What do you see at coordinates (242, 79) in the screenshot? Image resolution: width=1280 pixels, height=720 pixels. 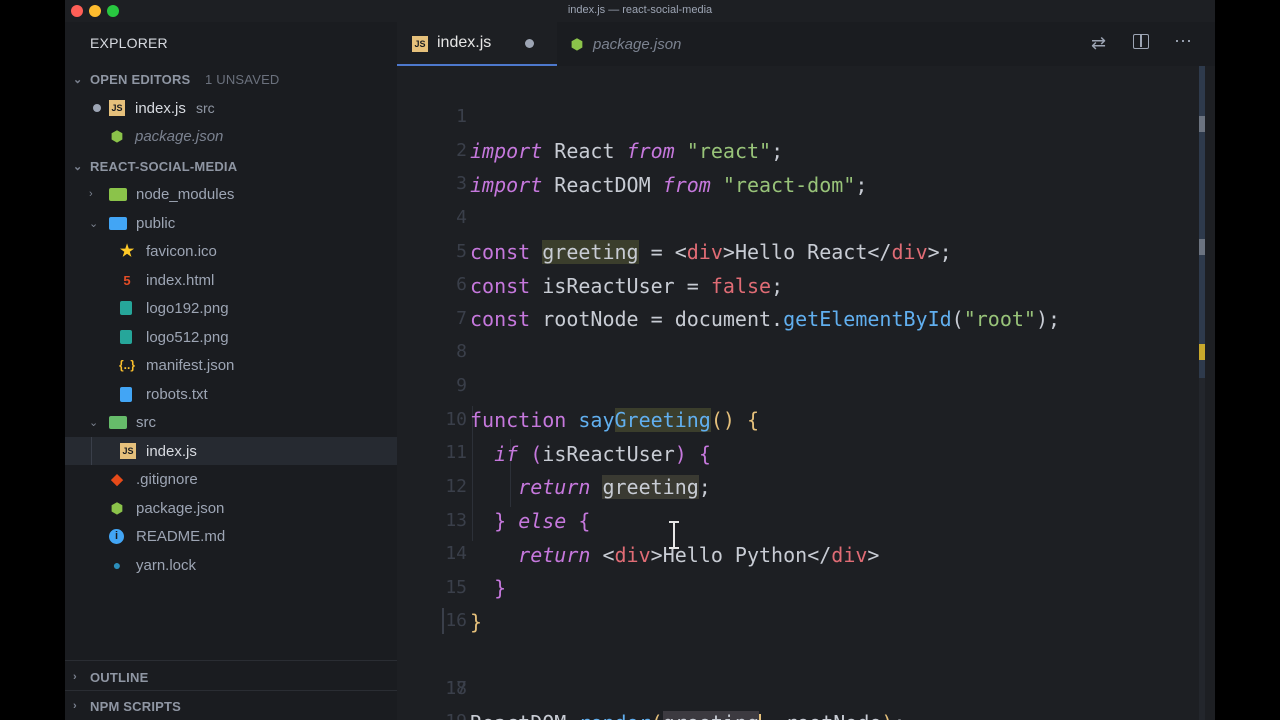 I see `unsaved-count: 1 UNSAVED` at bounding box center [242, 79].